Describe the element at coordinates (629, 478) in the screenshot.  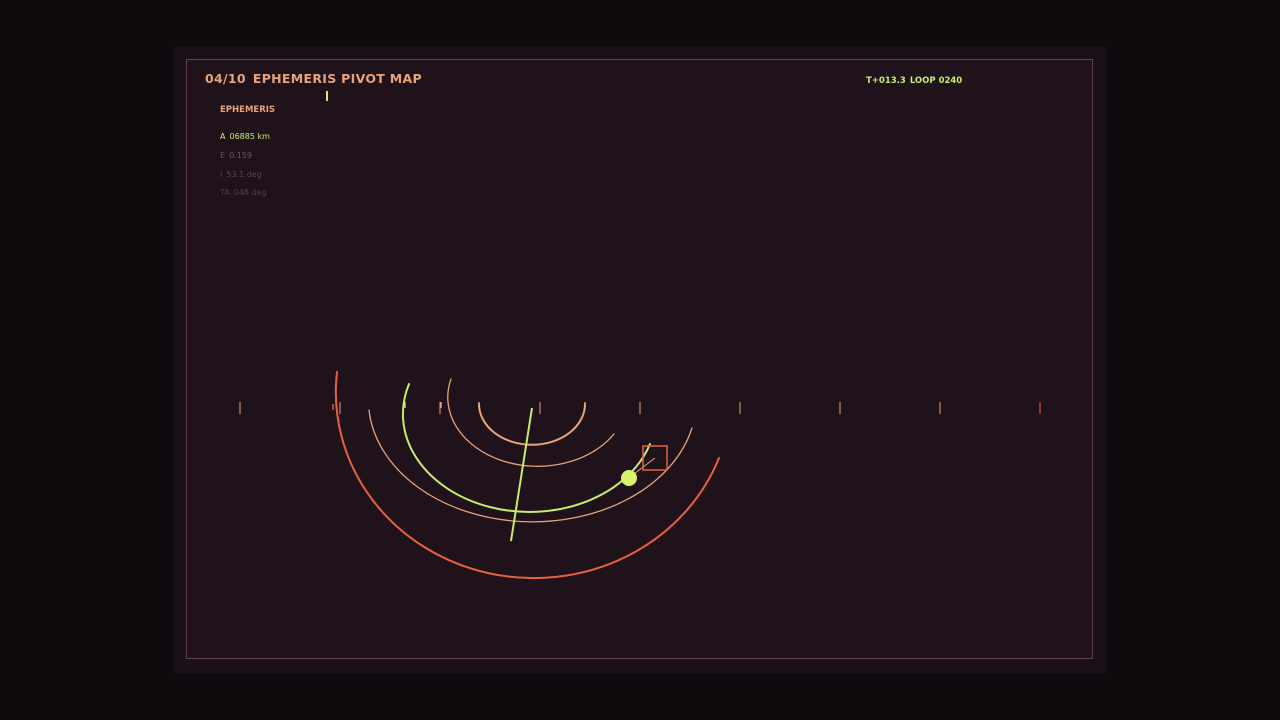
I see `satellite-marker` at that location.